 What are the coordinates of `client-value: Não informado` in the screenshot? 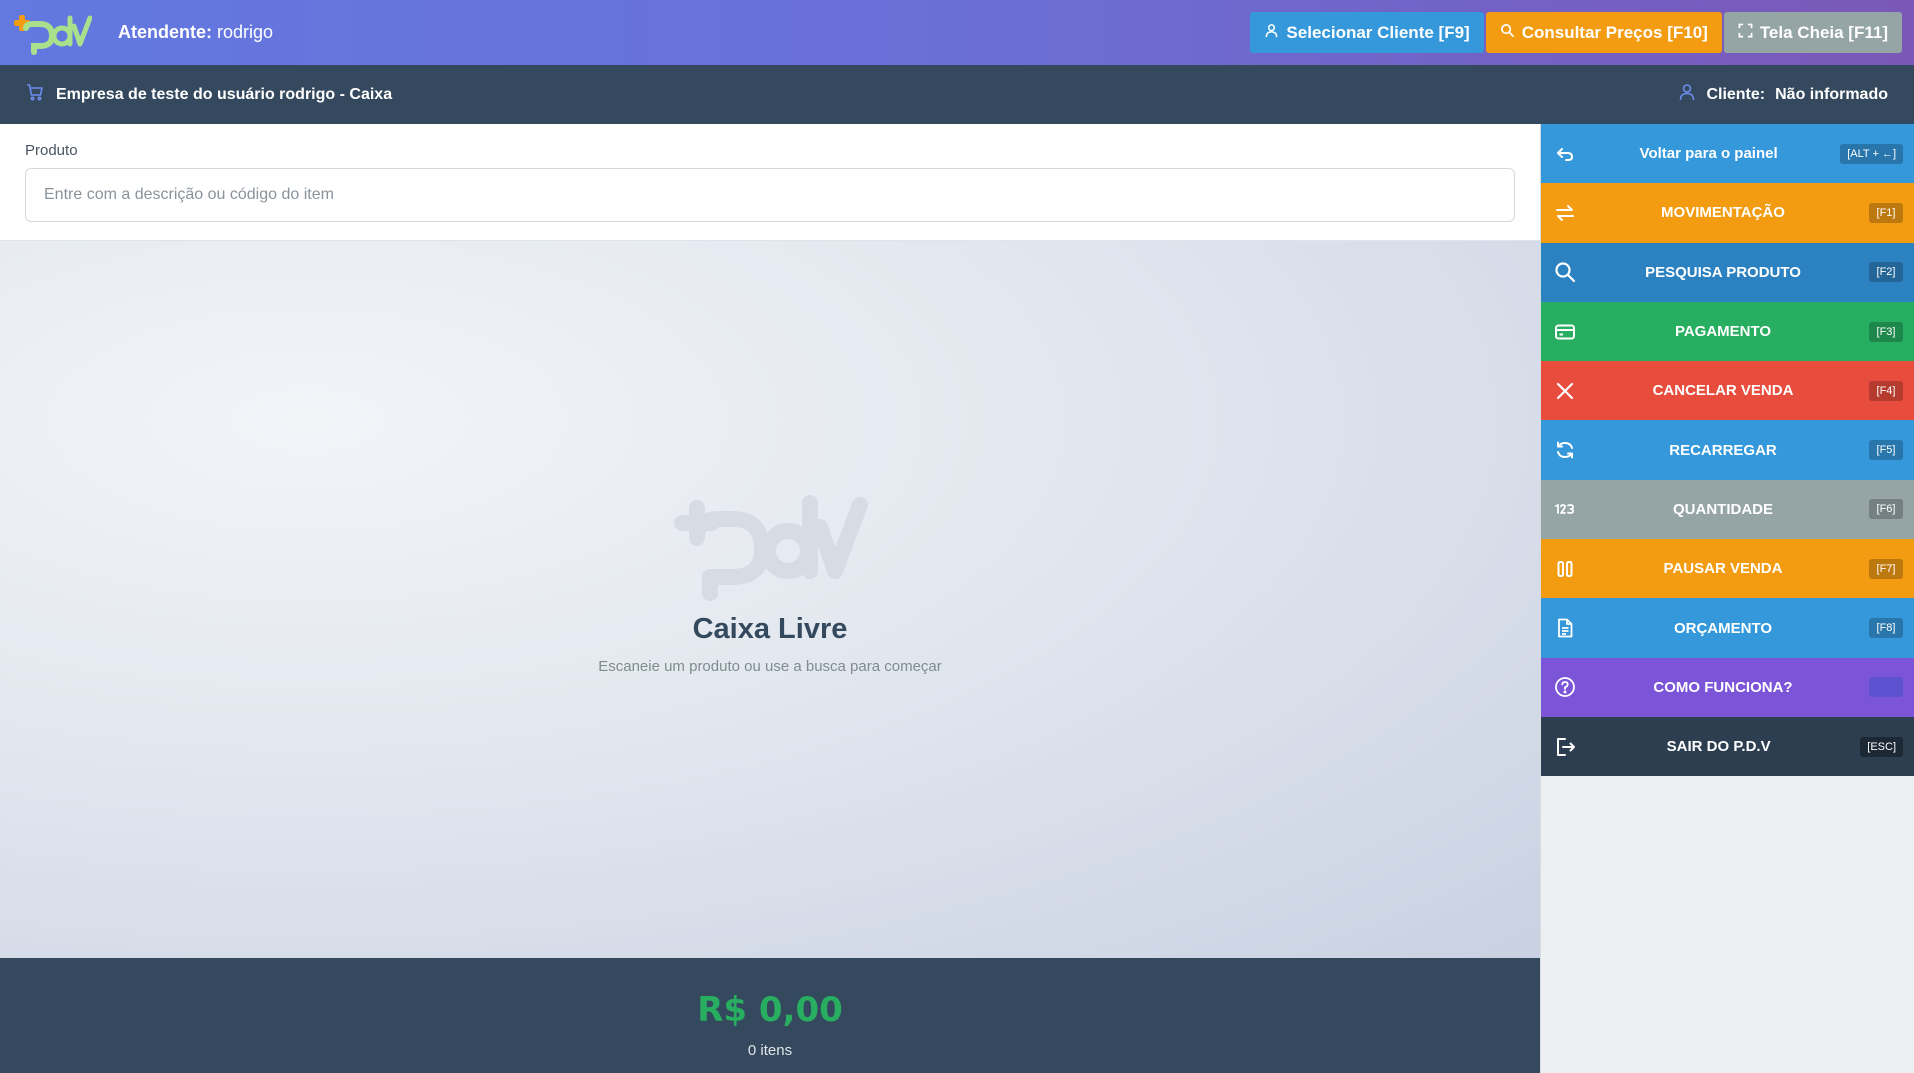 It's located at (1831, 94).